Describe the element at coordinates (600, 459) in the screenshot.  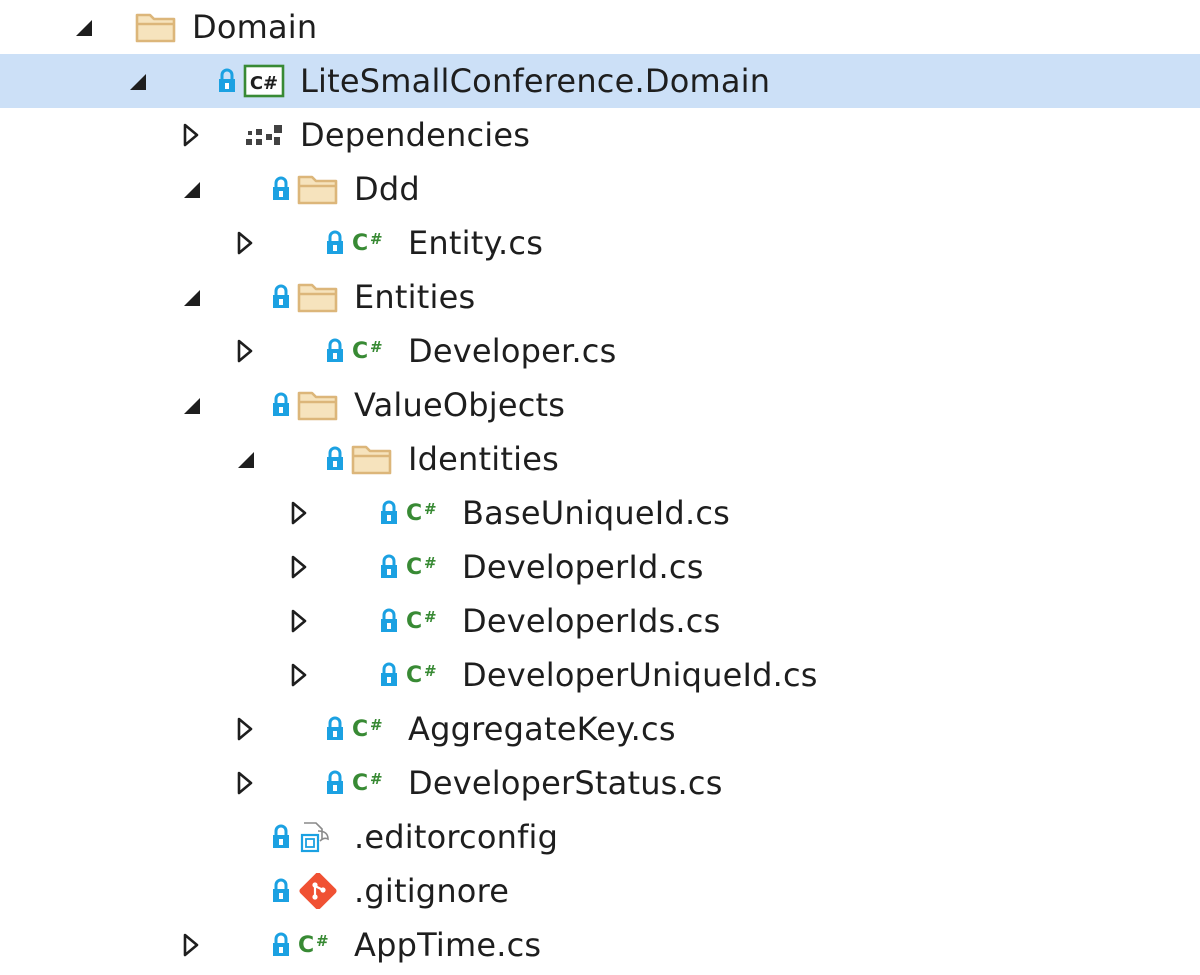
I see `tree-item: Identities` at that location.